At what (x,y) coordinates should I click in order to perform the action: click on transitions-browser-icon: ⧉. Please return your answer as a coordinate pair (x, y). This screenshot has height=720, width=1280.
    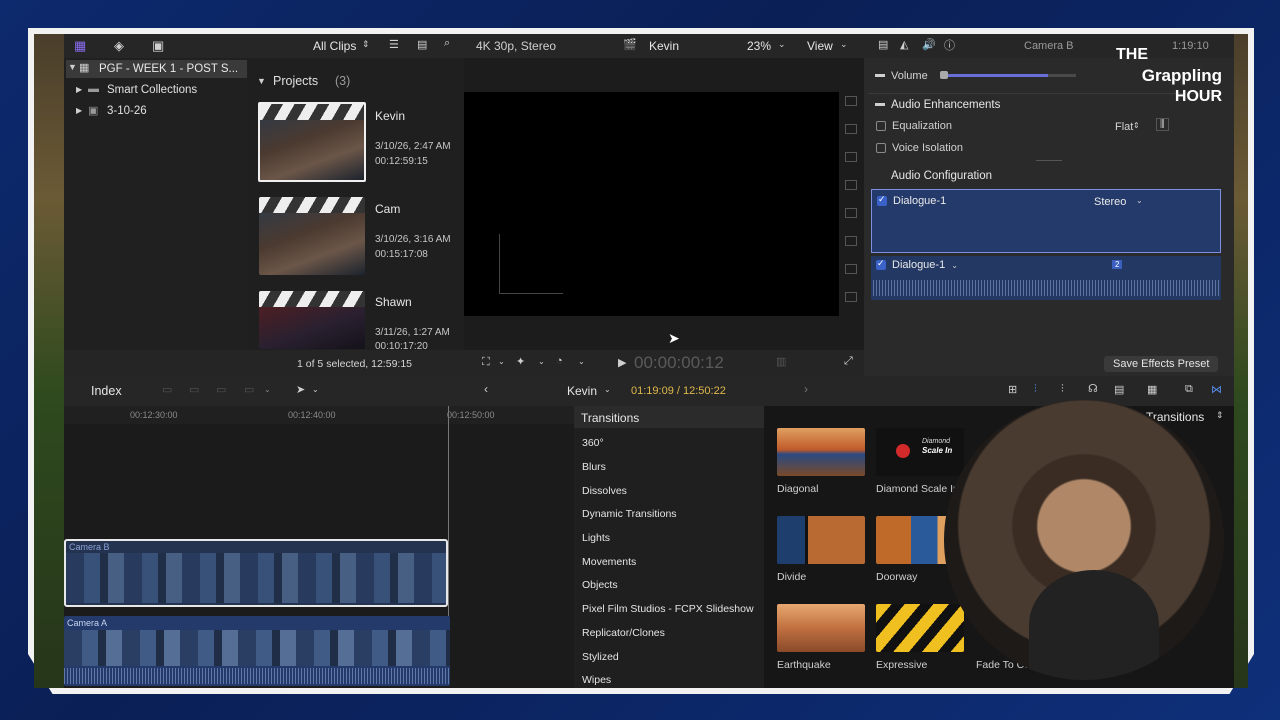
    Looking at the image, I should click on (1189, 389).